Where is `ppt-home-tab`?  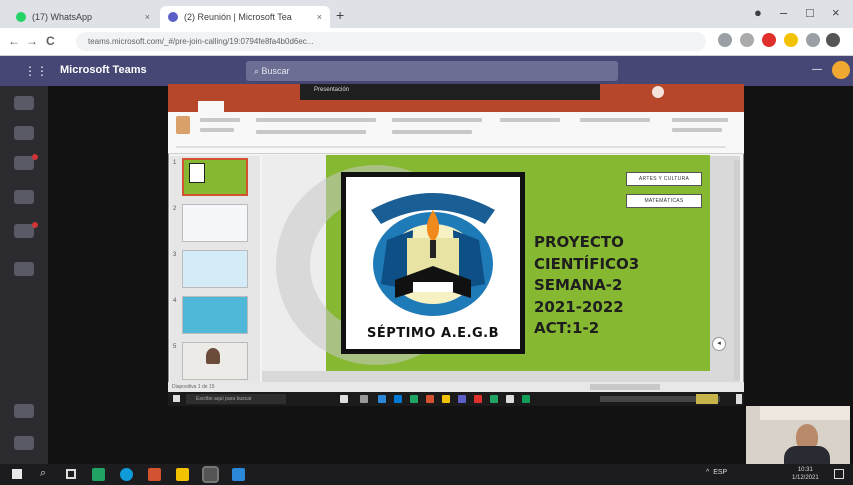 ppt-home-tab is located at coordinates (211, 106).